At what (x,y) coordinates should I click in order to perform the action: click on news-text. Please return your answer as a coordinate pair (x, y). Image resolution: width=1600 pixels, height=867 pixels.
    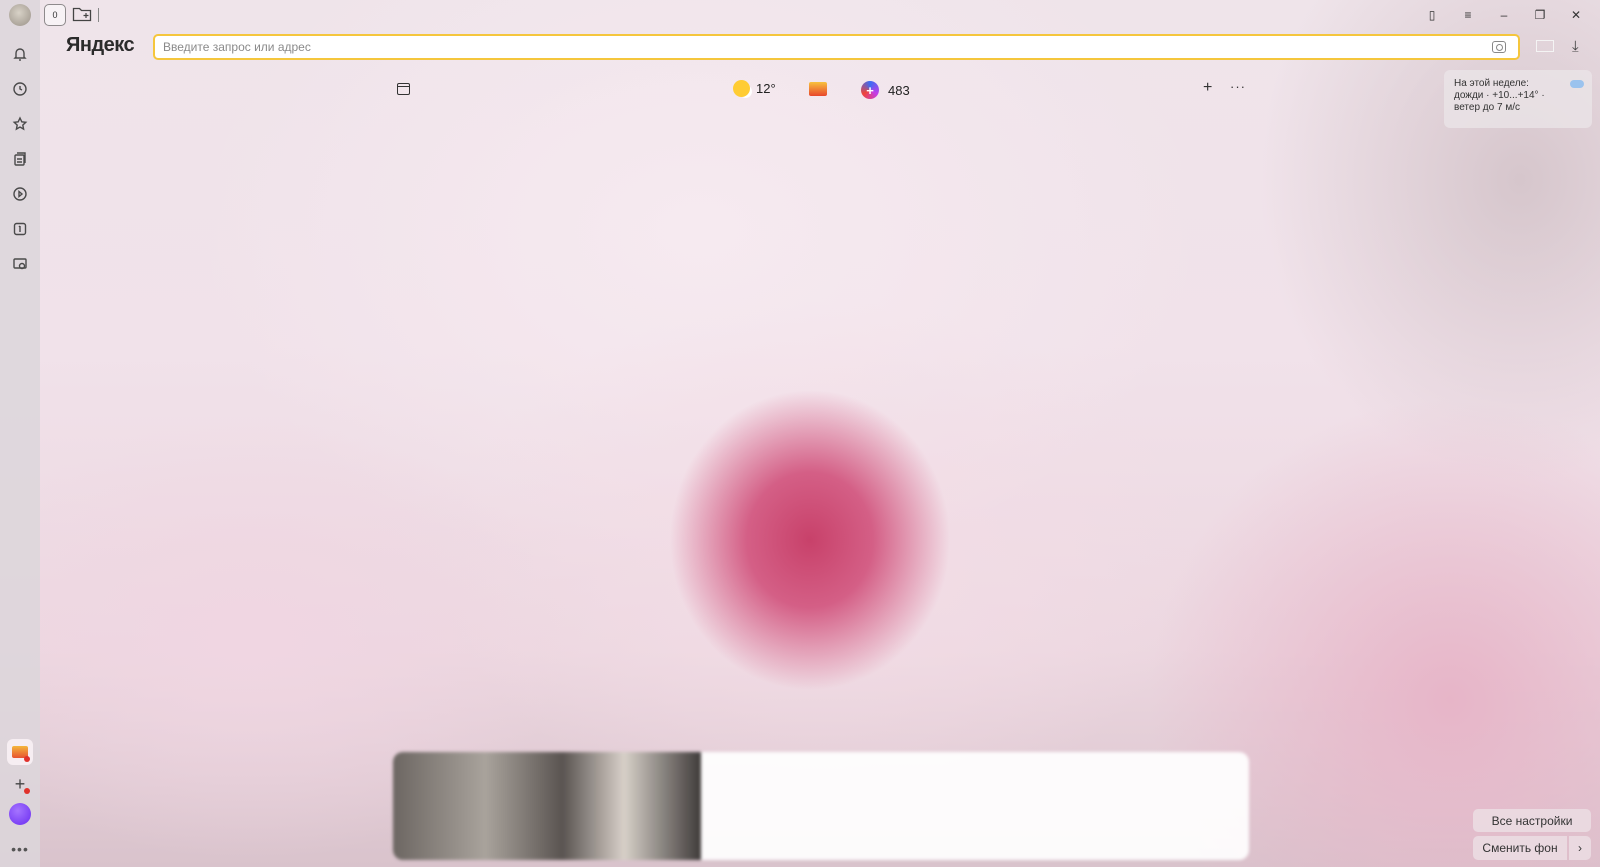
    Looking at the image, I should click on (721, 806).